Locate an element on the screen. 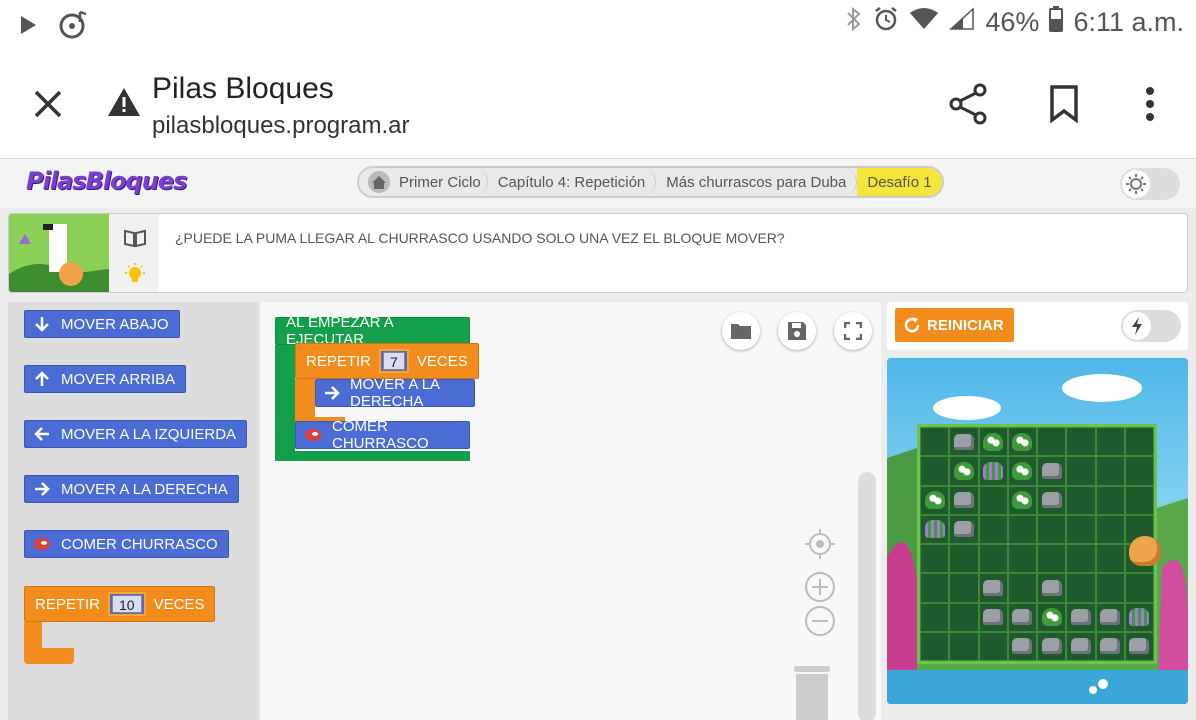 This screenshot has width=1196, height=720. close-tab-button is located at coordinates (48, 104).